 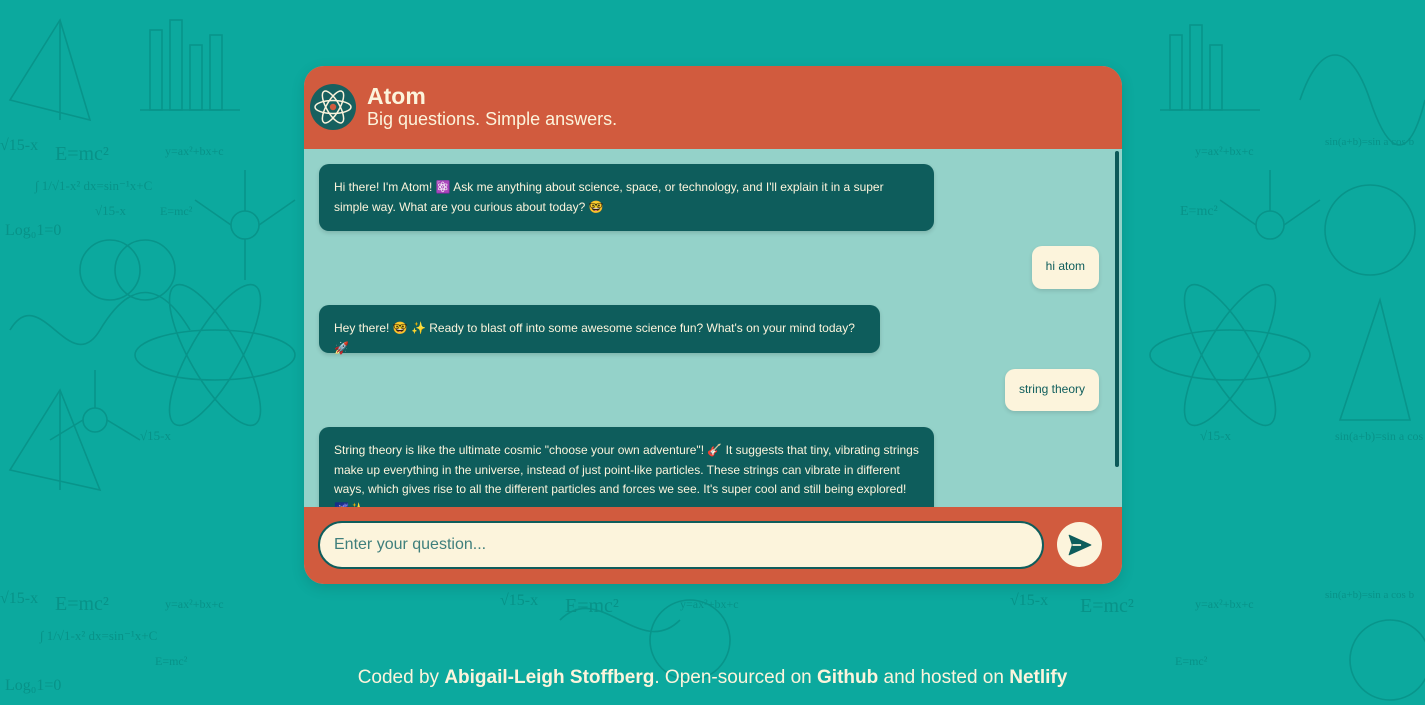 I want to click on message-scrollbar, so click(x=1117, y=309).